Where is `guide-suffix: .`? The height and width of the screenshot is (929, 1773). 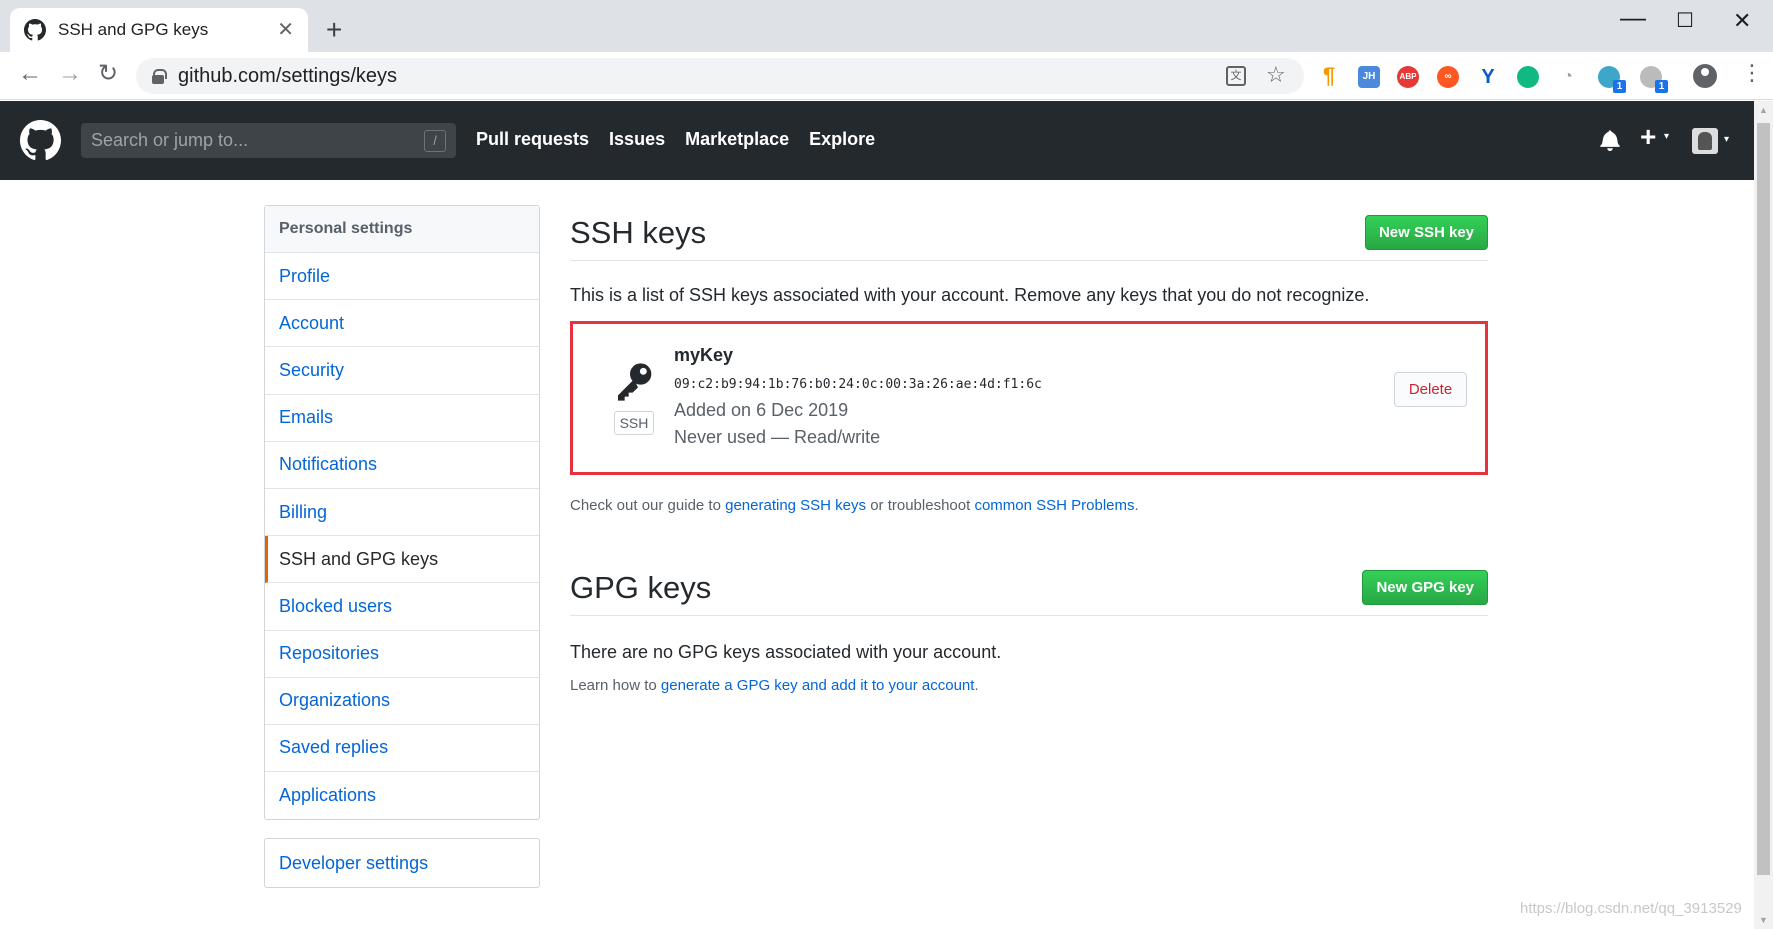 guide-suffix: . is located at coordinates (1136, 505).